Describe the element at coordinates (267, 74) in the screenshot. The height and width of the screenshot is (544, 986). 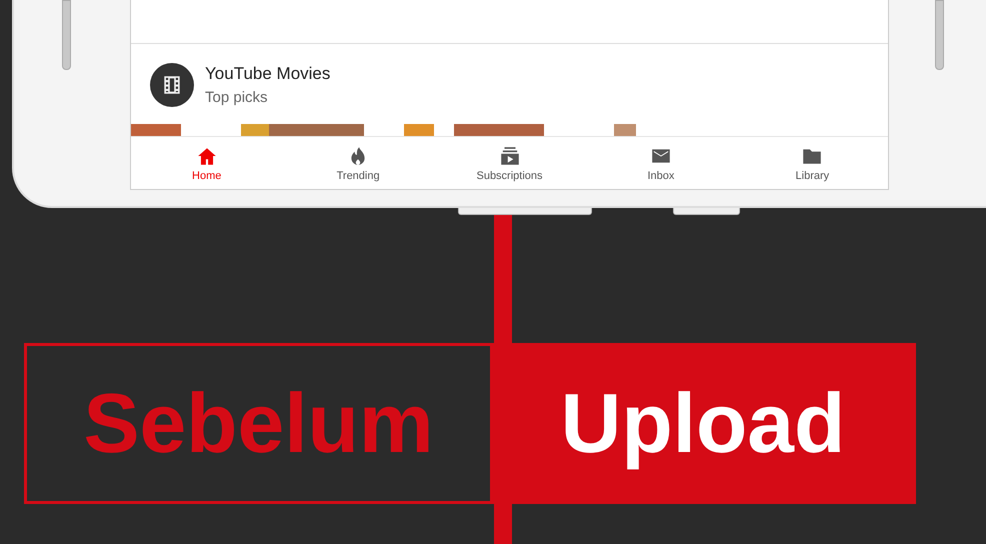
I see `channel-name: YouTube Movies` at that location.